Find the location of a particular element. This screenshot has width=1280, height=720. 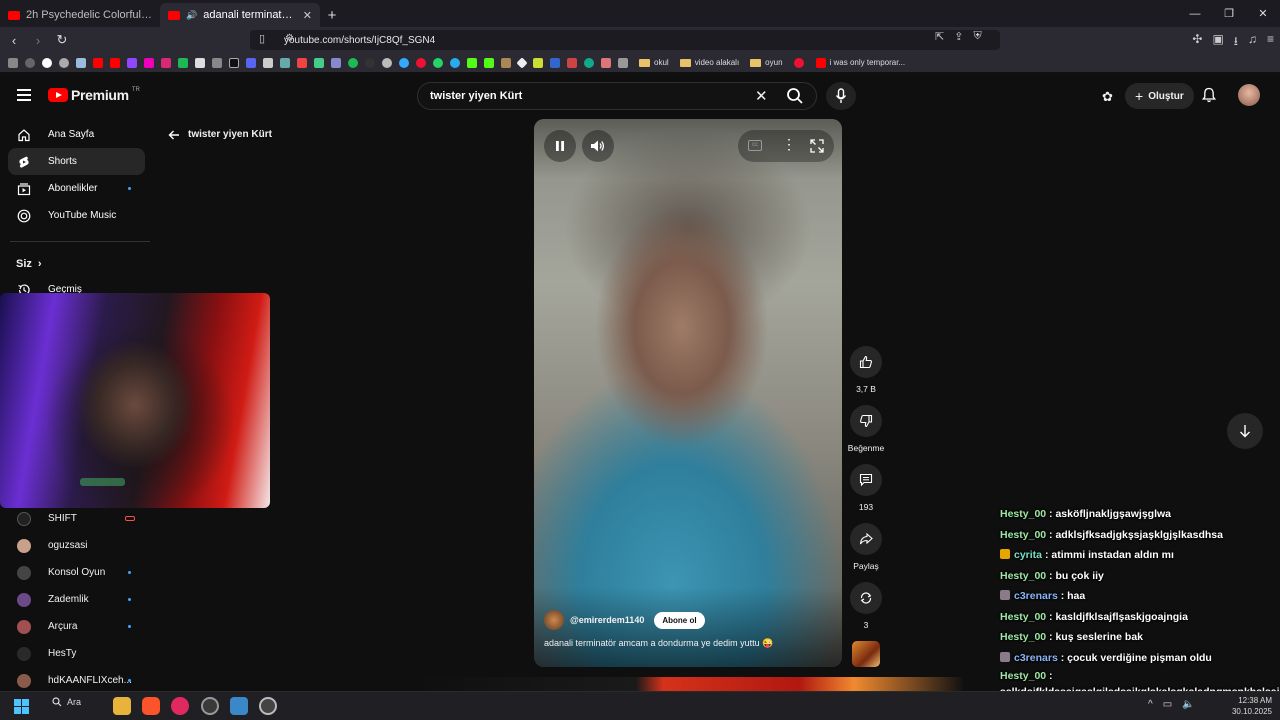

open-external-icon: ⇱ is located at coordinates (939, 36).